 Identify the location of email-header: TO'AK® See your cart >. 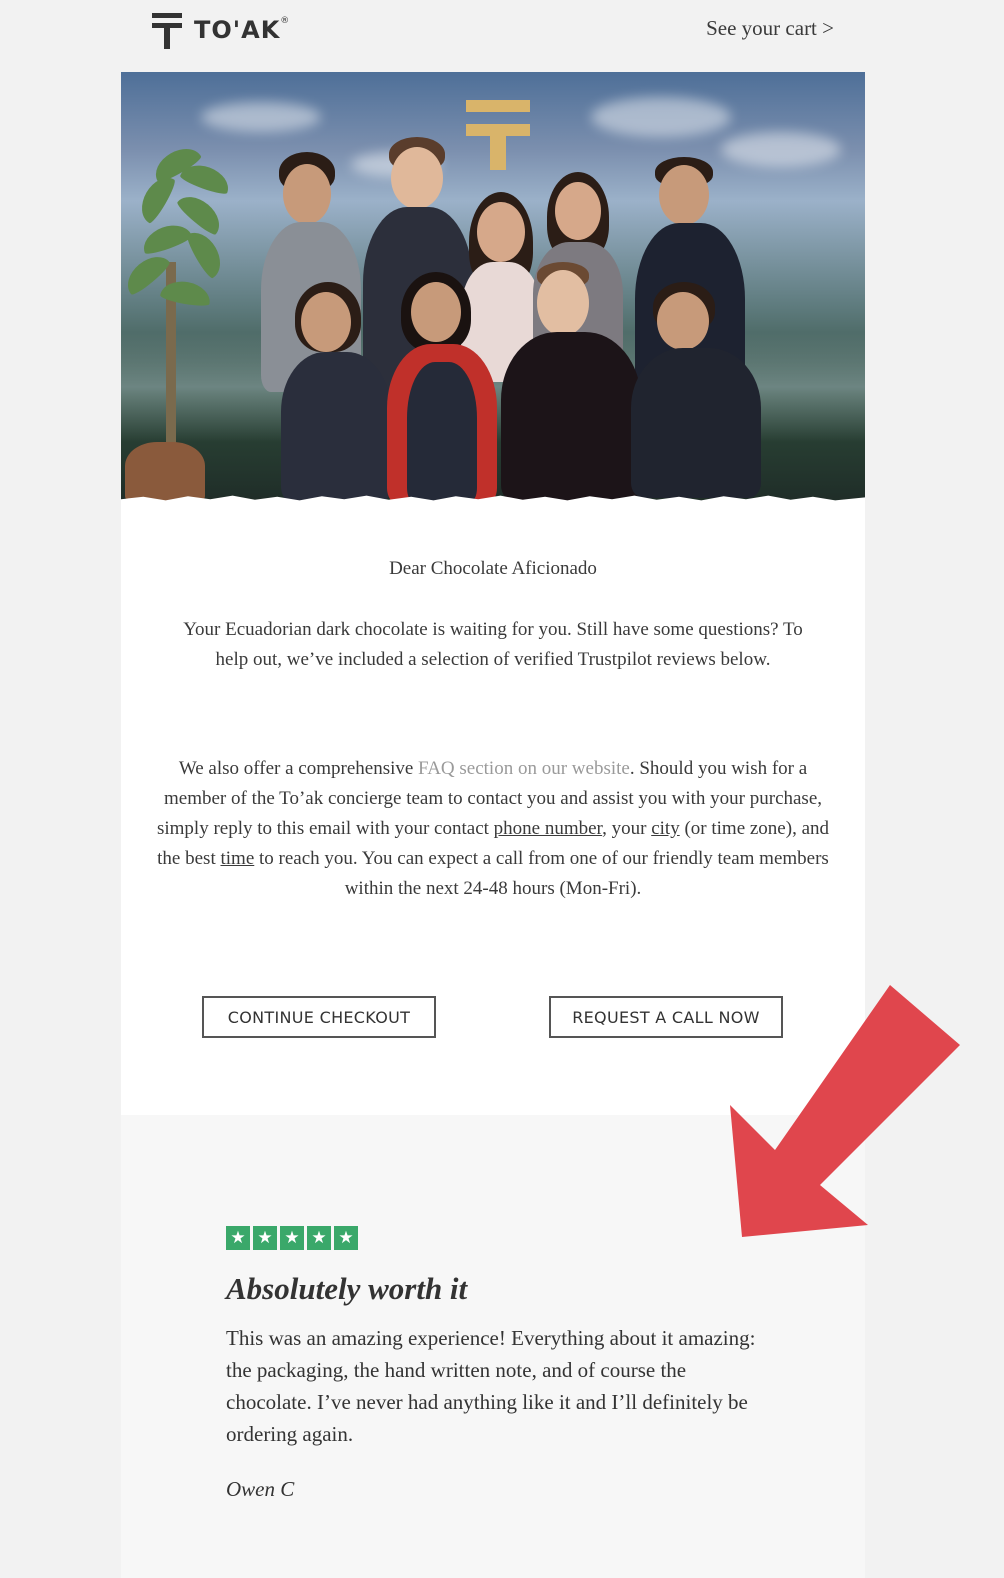
(502, 36).